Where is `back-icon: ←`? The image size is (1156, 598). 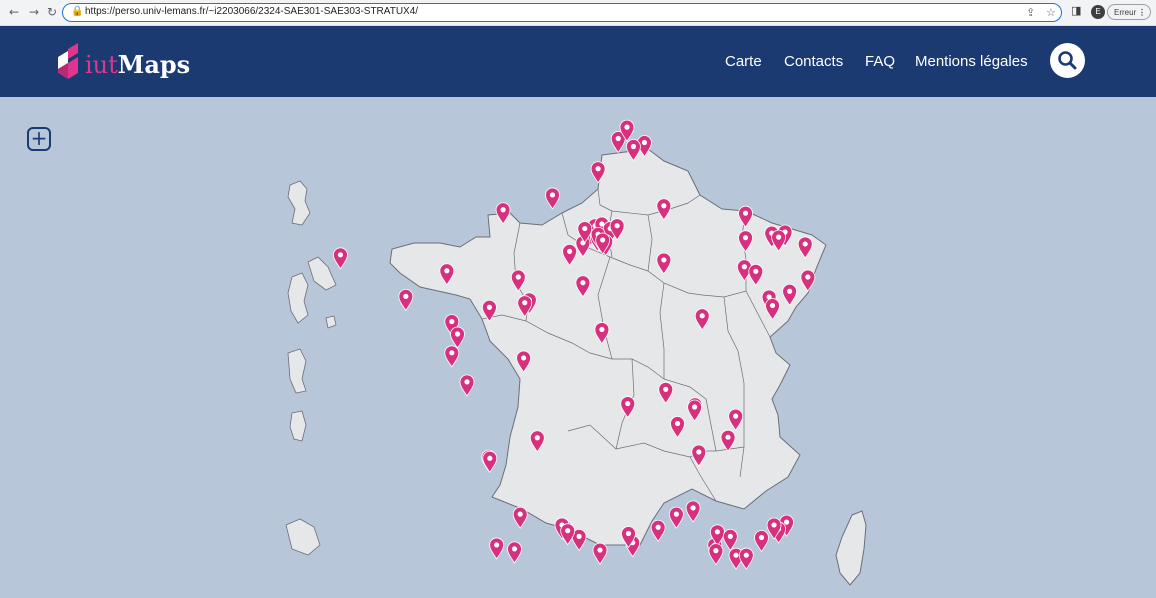 back-icon: ← is located at coordinates (14, 12).